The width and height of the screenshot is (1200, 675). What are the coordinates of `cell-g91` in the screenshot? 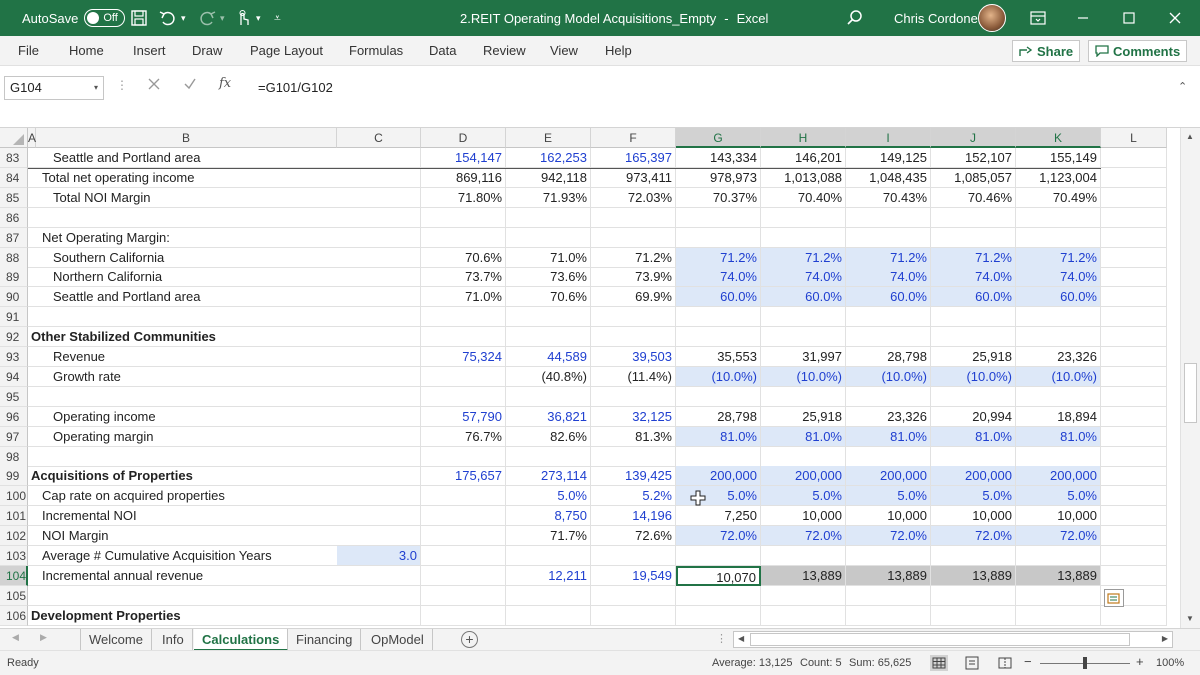 It's located at (718, 317).